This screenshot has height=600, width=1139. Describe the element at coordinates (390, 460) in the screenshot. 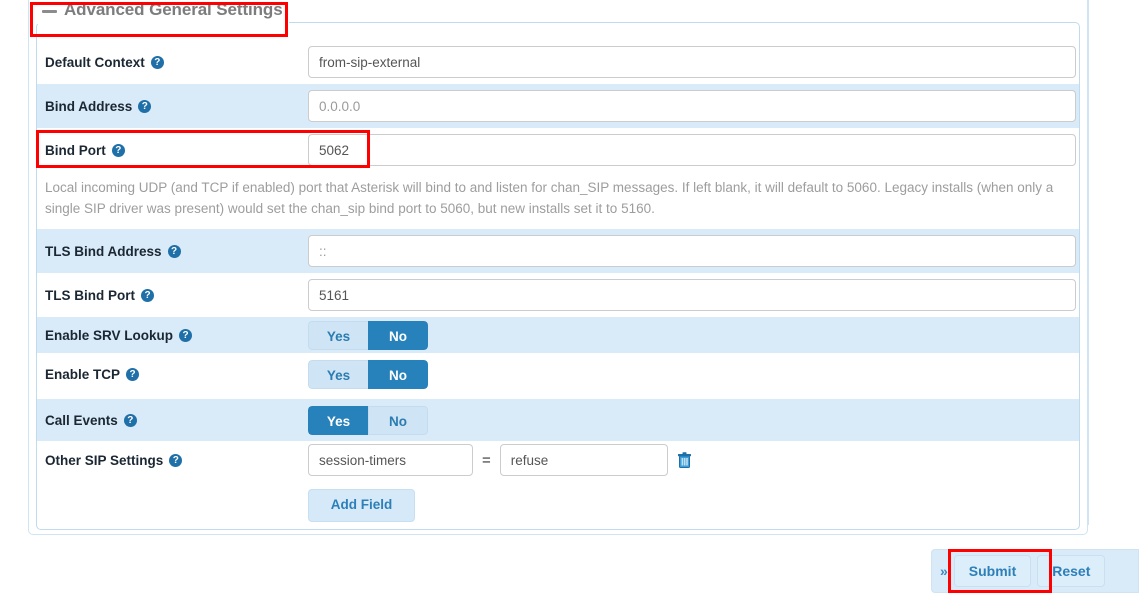

I see `other-sip-setting-key-input` at that location.